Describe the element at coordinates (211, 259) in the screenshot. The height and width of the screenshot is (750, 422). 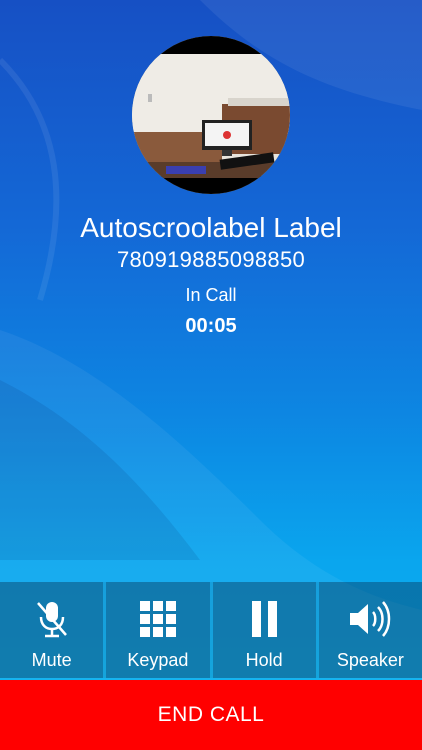
I see `caller-number: 780919885098850` at that location.